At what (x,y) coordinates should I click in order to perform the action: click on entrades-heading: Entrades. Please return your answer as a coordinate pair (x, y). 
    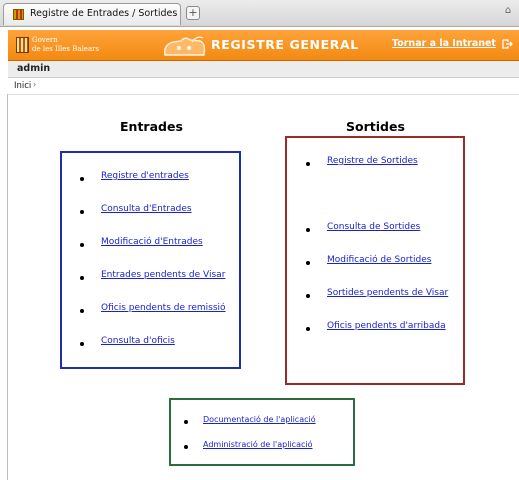
    Looking at the image, I should click on (151, 126).